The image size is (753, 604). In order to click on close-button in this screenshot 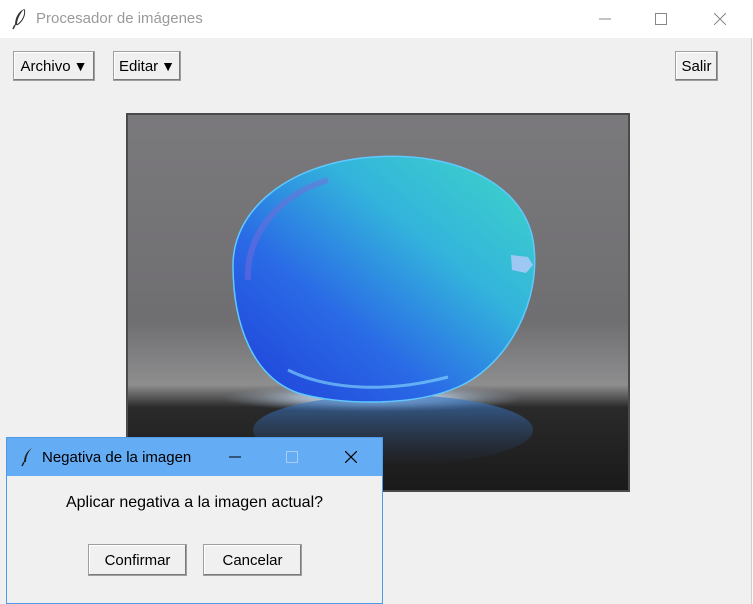, I will do `click(720, 19)`.